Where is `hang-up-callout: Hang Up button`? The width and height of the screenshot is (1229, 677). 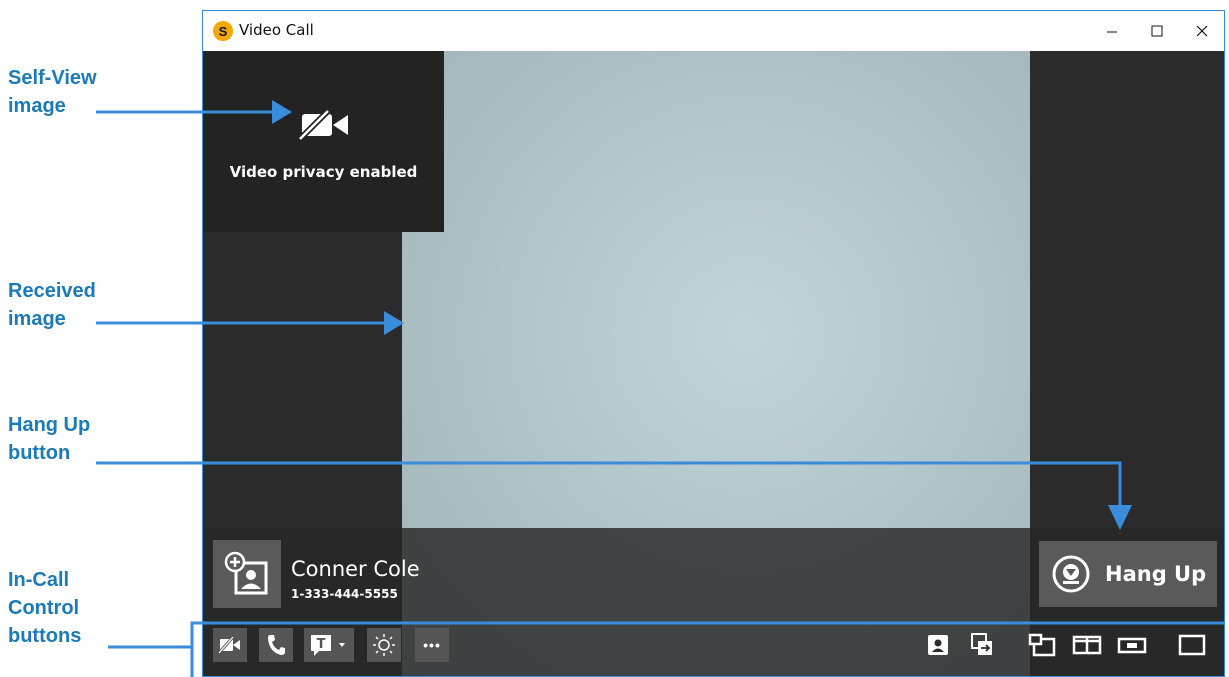
hang-up-callout: Hang Up button is located at coordinates (49, 439).